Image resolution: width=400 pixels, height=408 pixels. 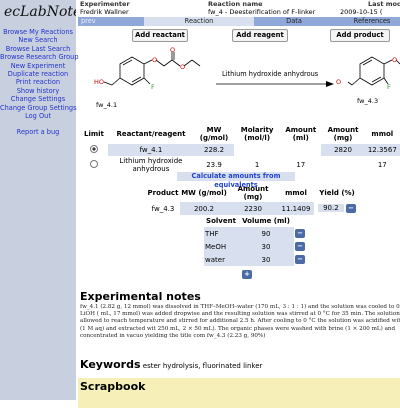 What do you see at coordinates (361, 12) in the screenshot?
I see `last-modified-value: 2009-10-15 (` at bounding box center [361, 12].